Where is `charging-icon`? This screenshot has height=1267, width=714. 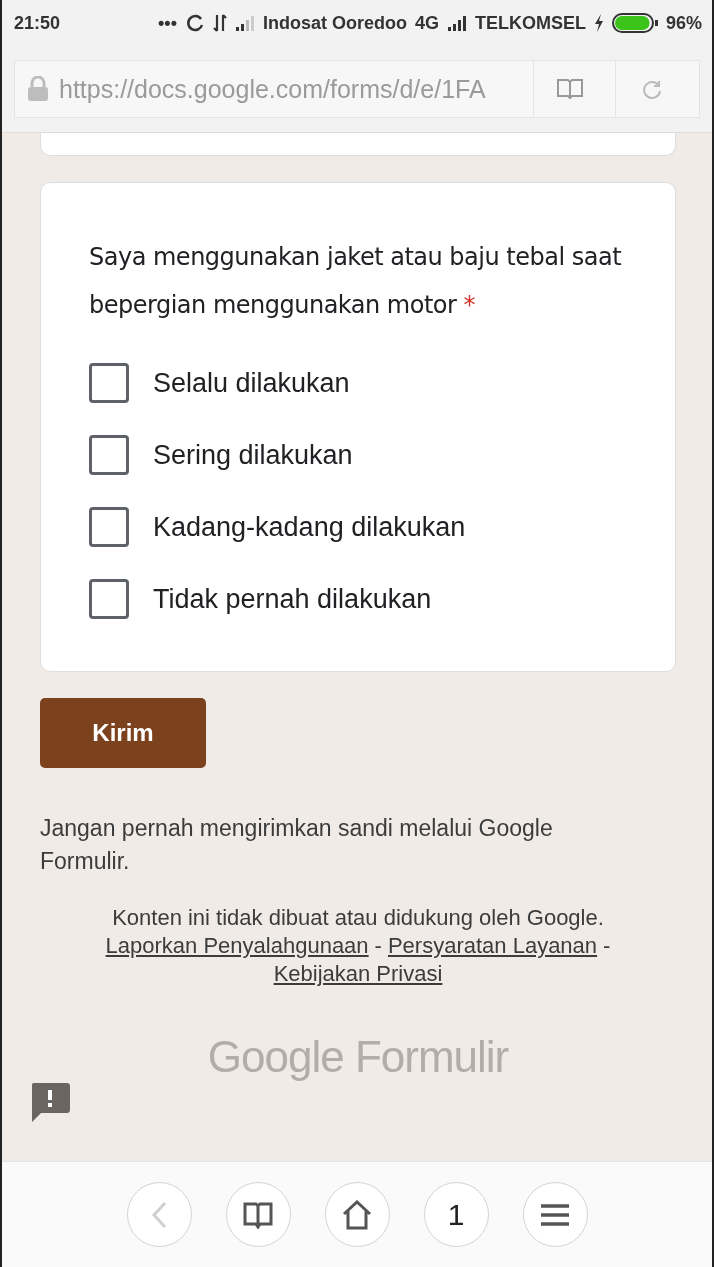 charging-icon is located at coordinates (598, 23).